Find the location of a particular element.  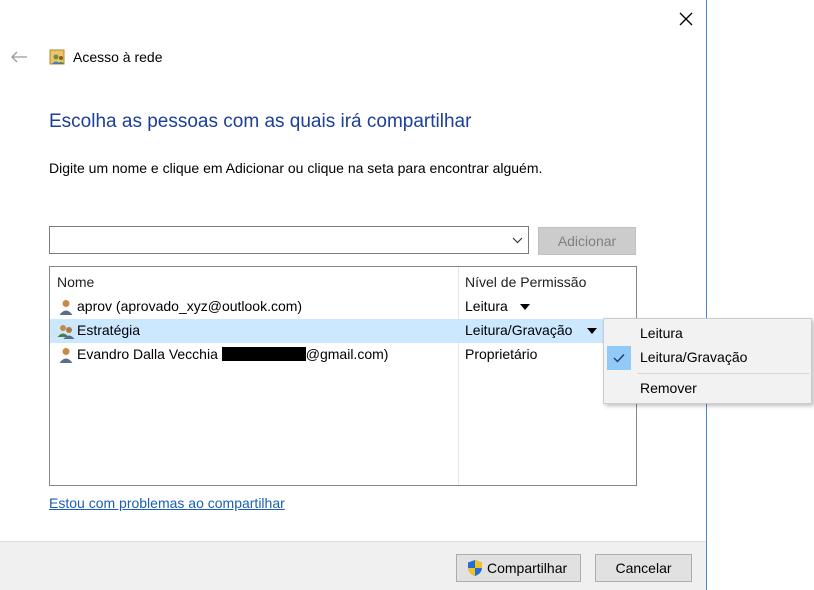

column-header-name: Nome is located at coordinates (75, 282).